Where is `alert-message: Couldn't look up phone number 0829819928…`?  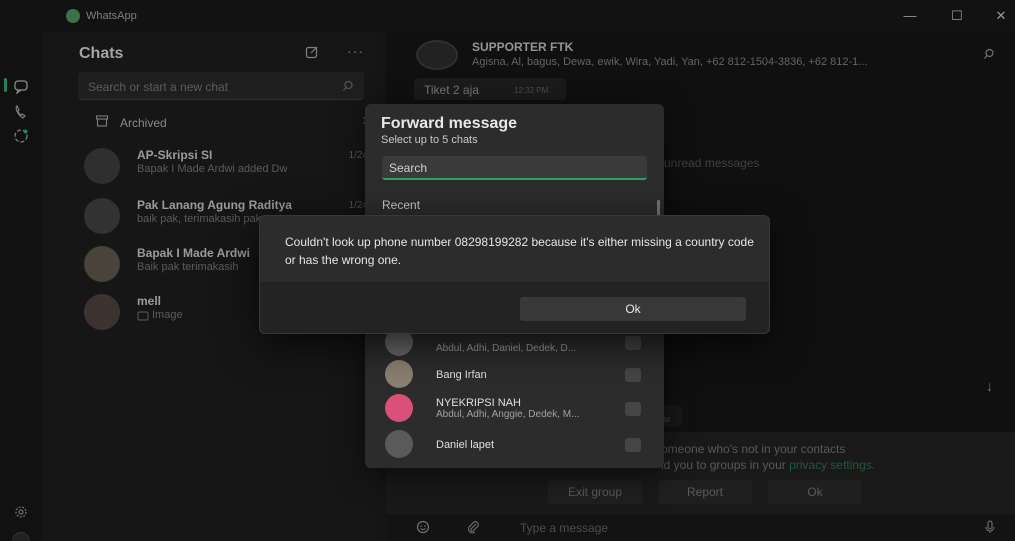
alert-message: Couldn't look up phone number 0829819928… is located at coordinates (519, 251).